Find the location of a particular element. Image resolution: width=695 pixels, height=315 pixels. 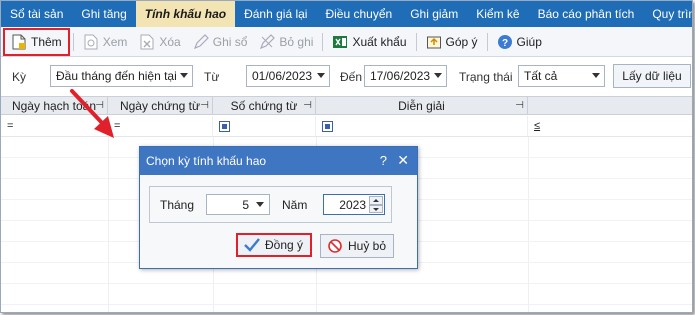

grid-filter-row: = = ≤ is located at coordinates (346, 126).